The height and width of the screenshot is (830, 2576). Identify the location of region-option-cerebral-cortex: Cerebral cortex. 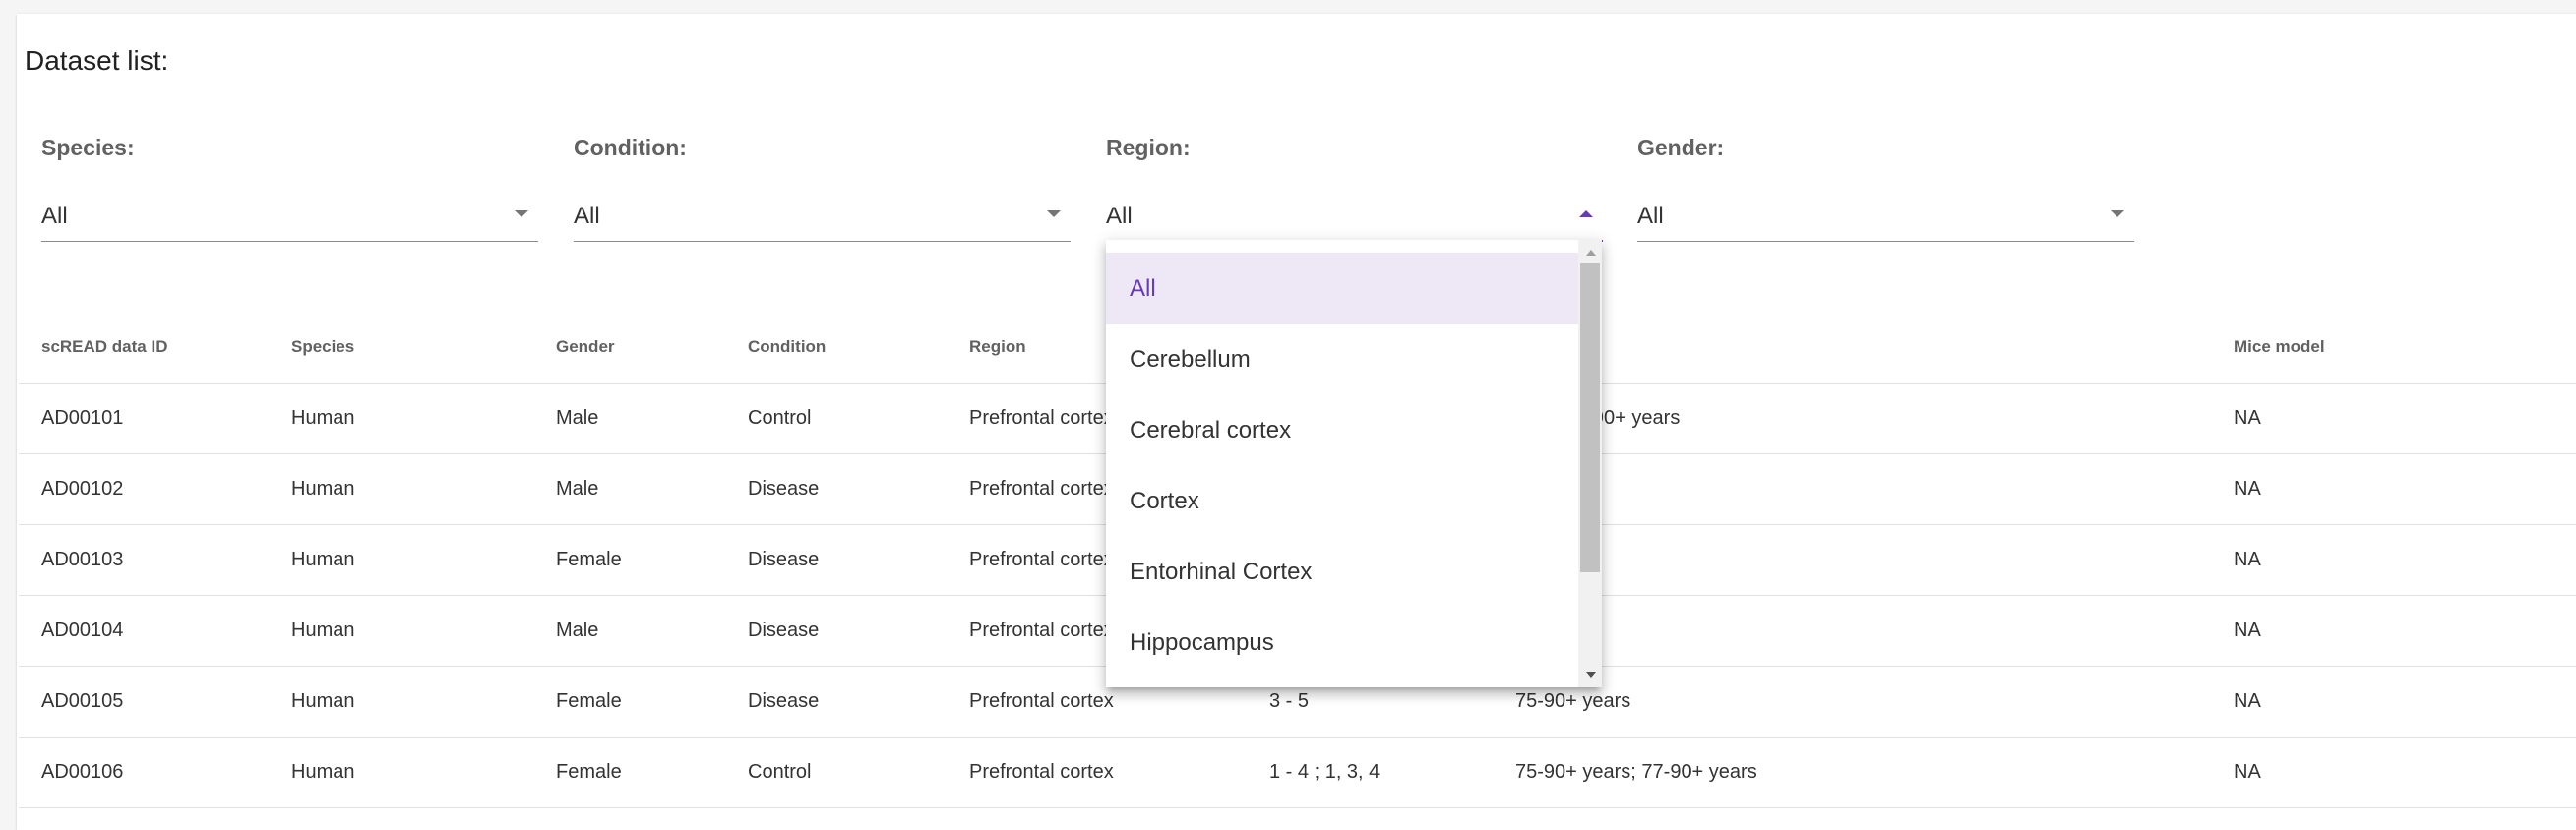
(1342, 430).